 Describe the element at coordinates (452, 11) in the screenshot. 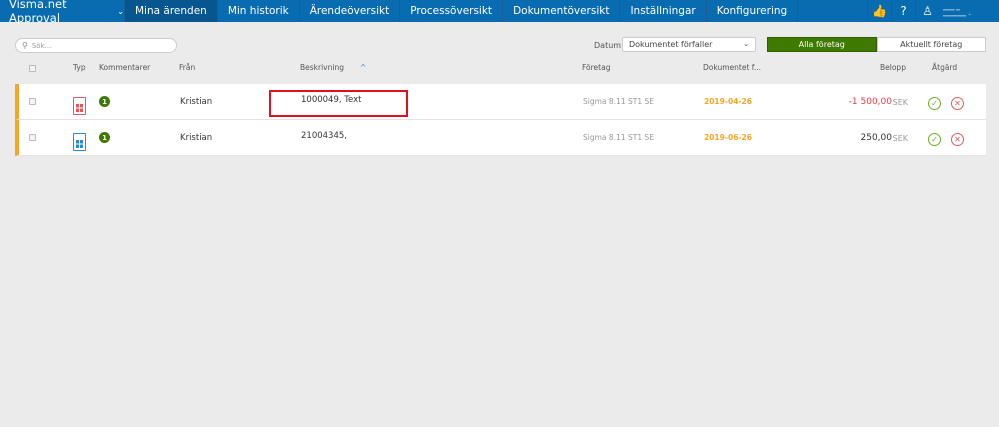

I see `tab-processoversikt: Processöversikt` at that location.